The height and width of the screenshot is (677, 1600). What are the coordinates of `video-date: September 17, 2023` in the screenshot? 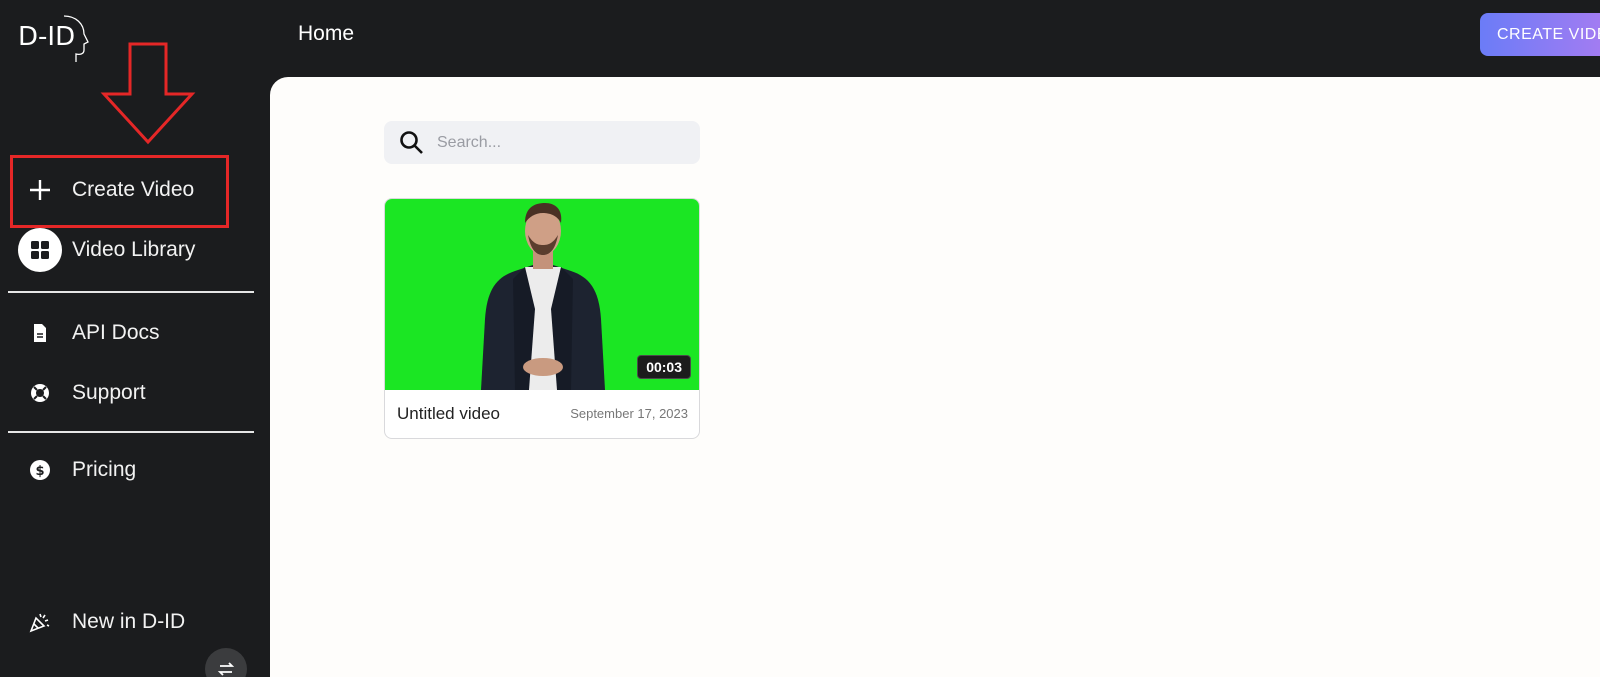 It's located at (629, 413).